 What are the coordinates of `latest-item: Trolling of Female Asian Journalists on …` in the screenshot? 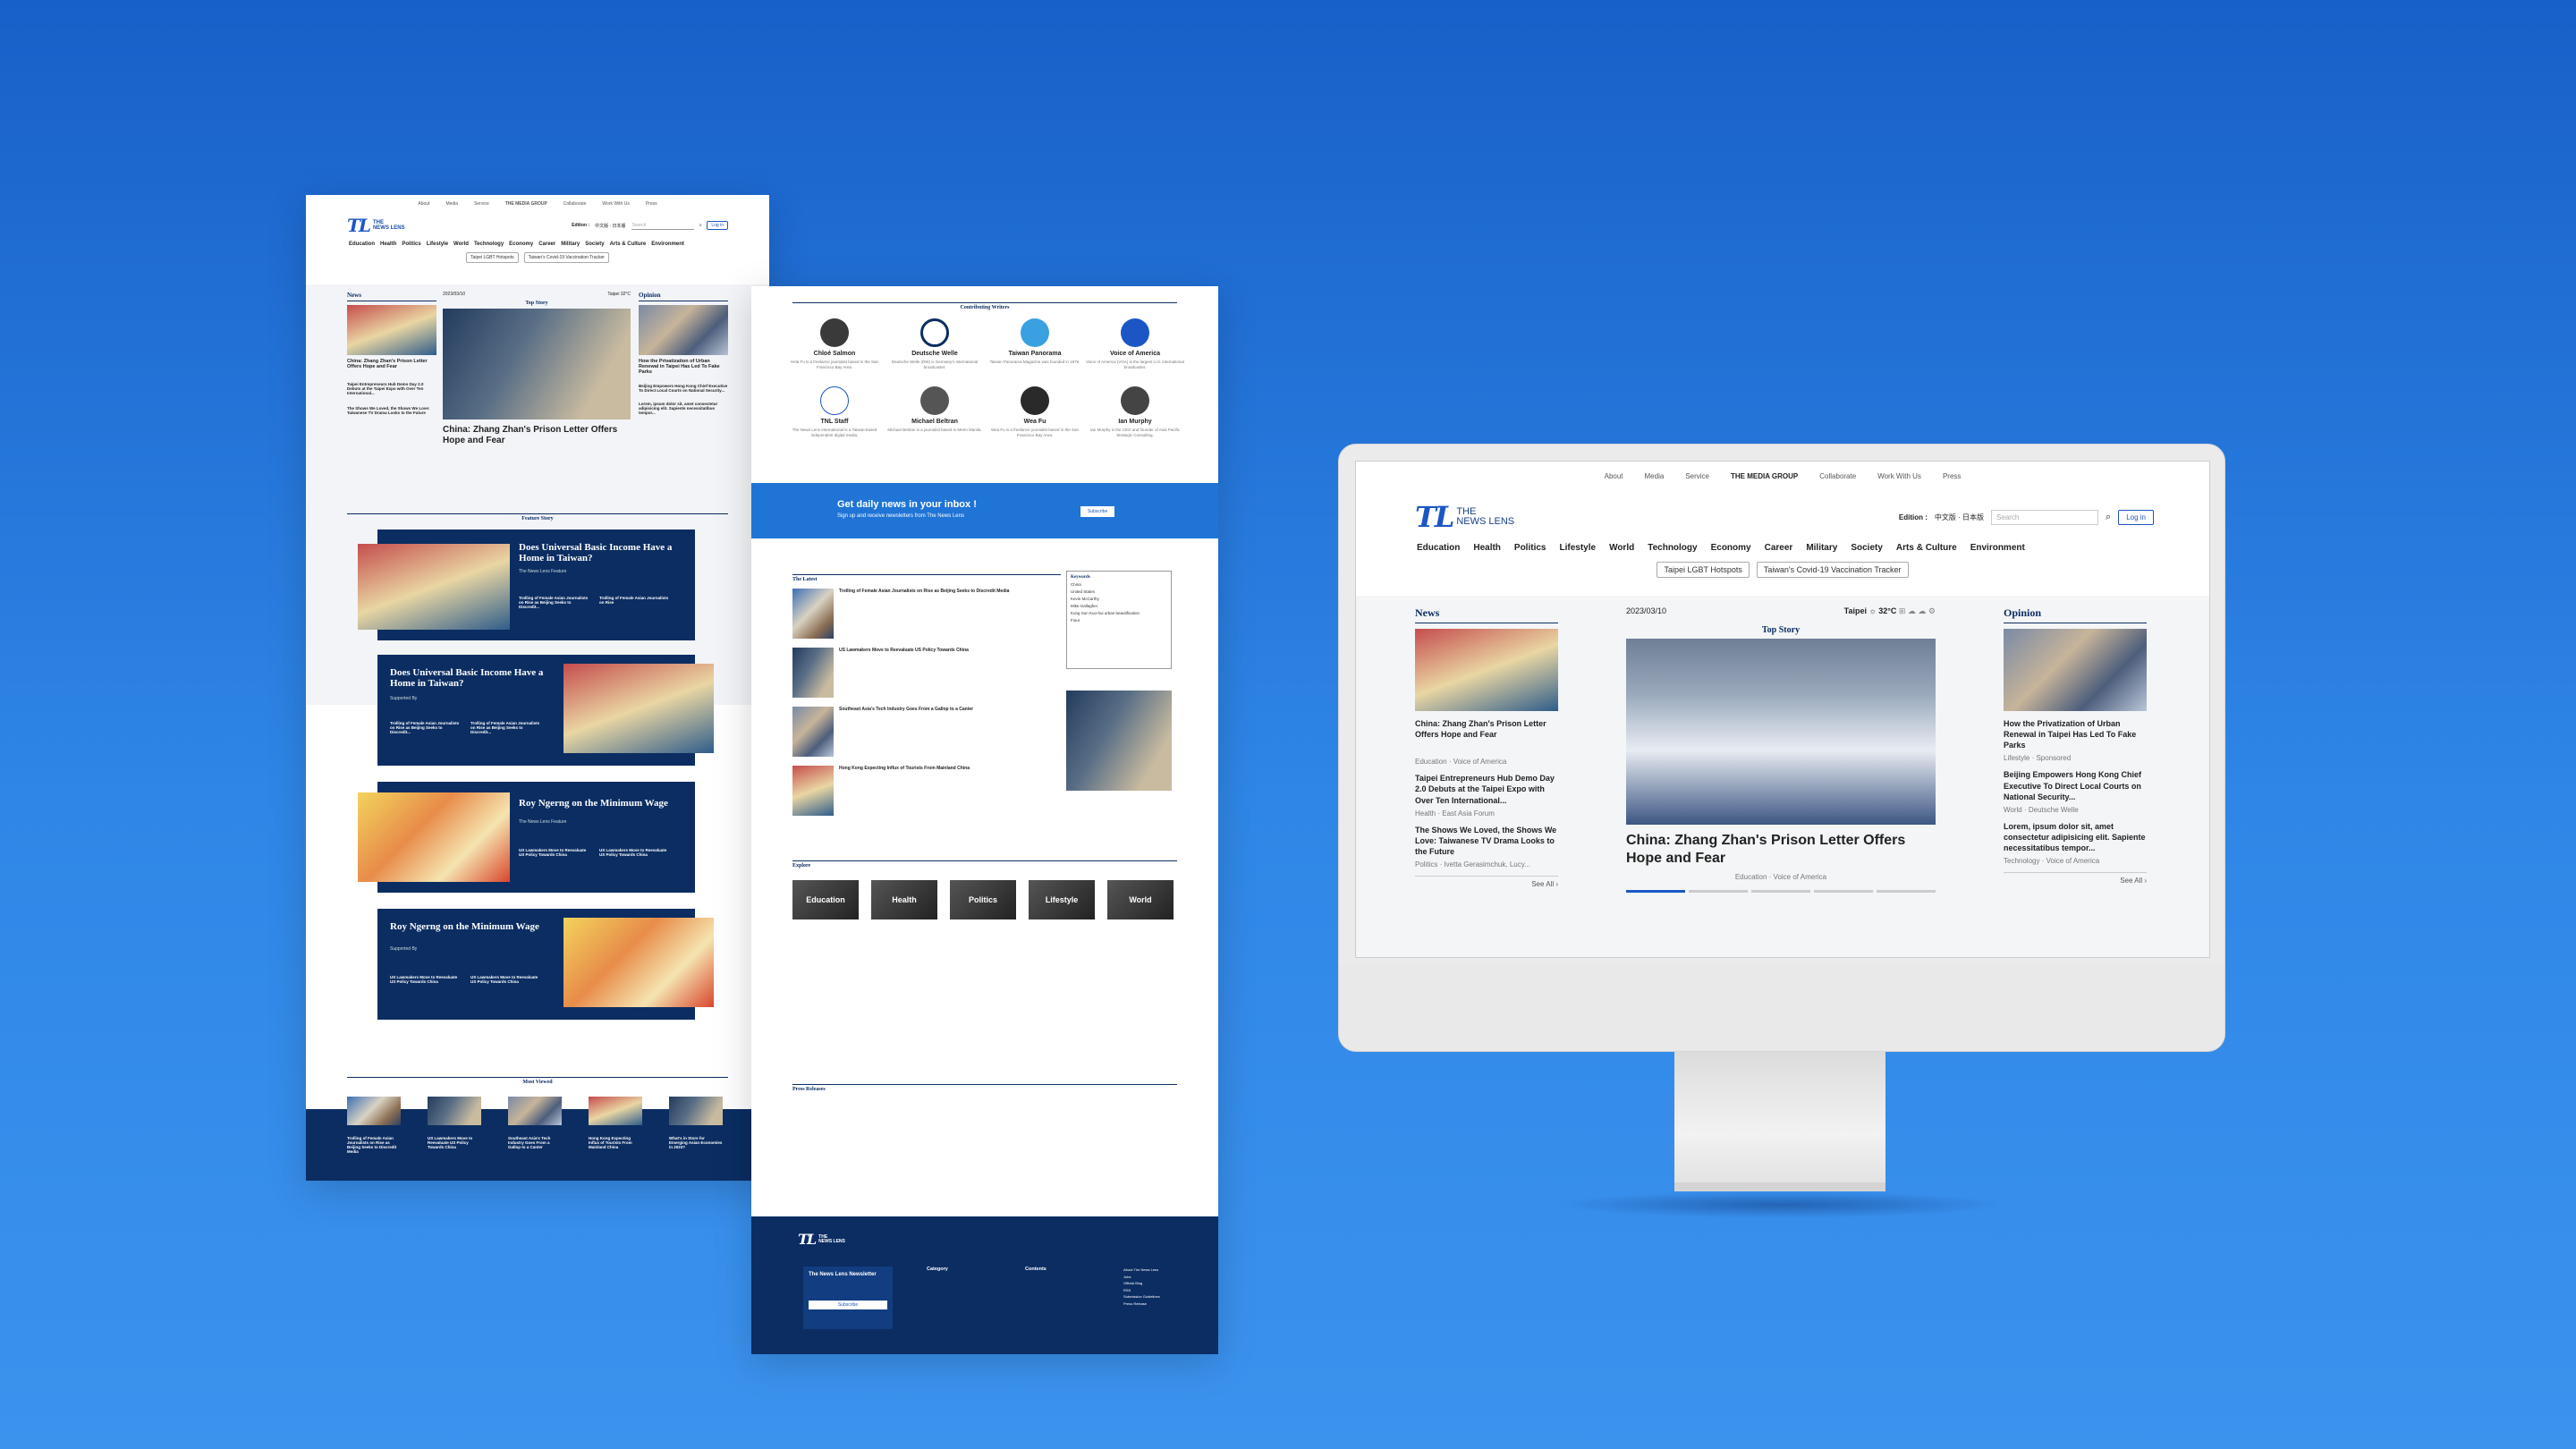 It's located at (922, 614).